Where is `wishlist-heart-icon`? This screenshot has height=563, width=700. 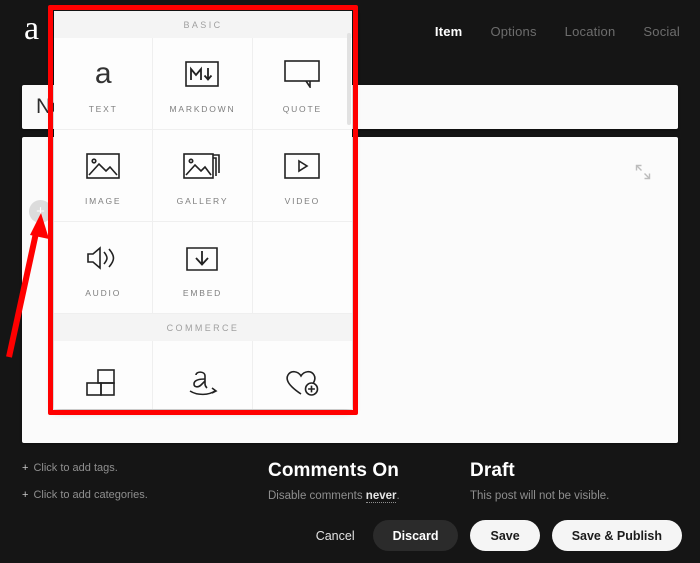 wishlist-heart-icon is located at coordinates (302, 382).